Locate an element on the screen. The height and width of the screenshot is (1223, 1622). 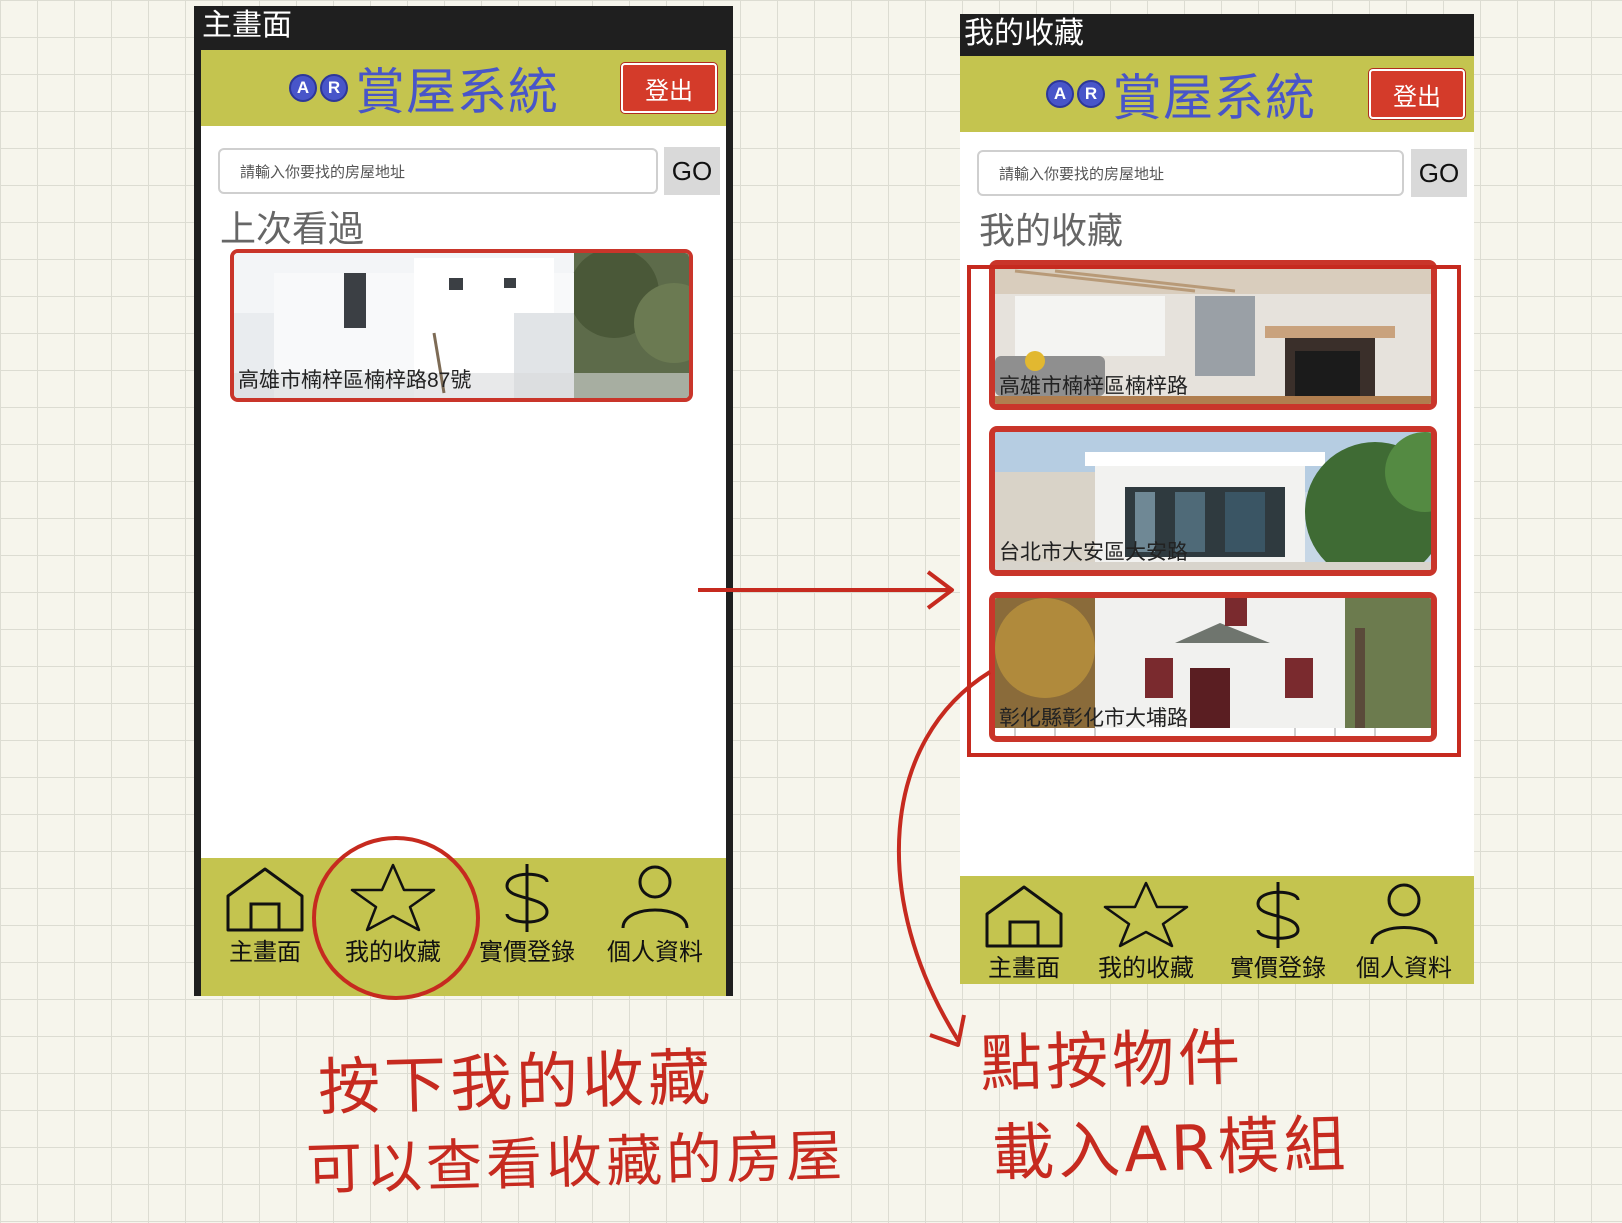
annotation-left-line1: 按下我的收藏 is located at coordinates (516, 1082).